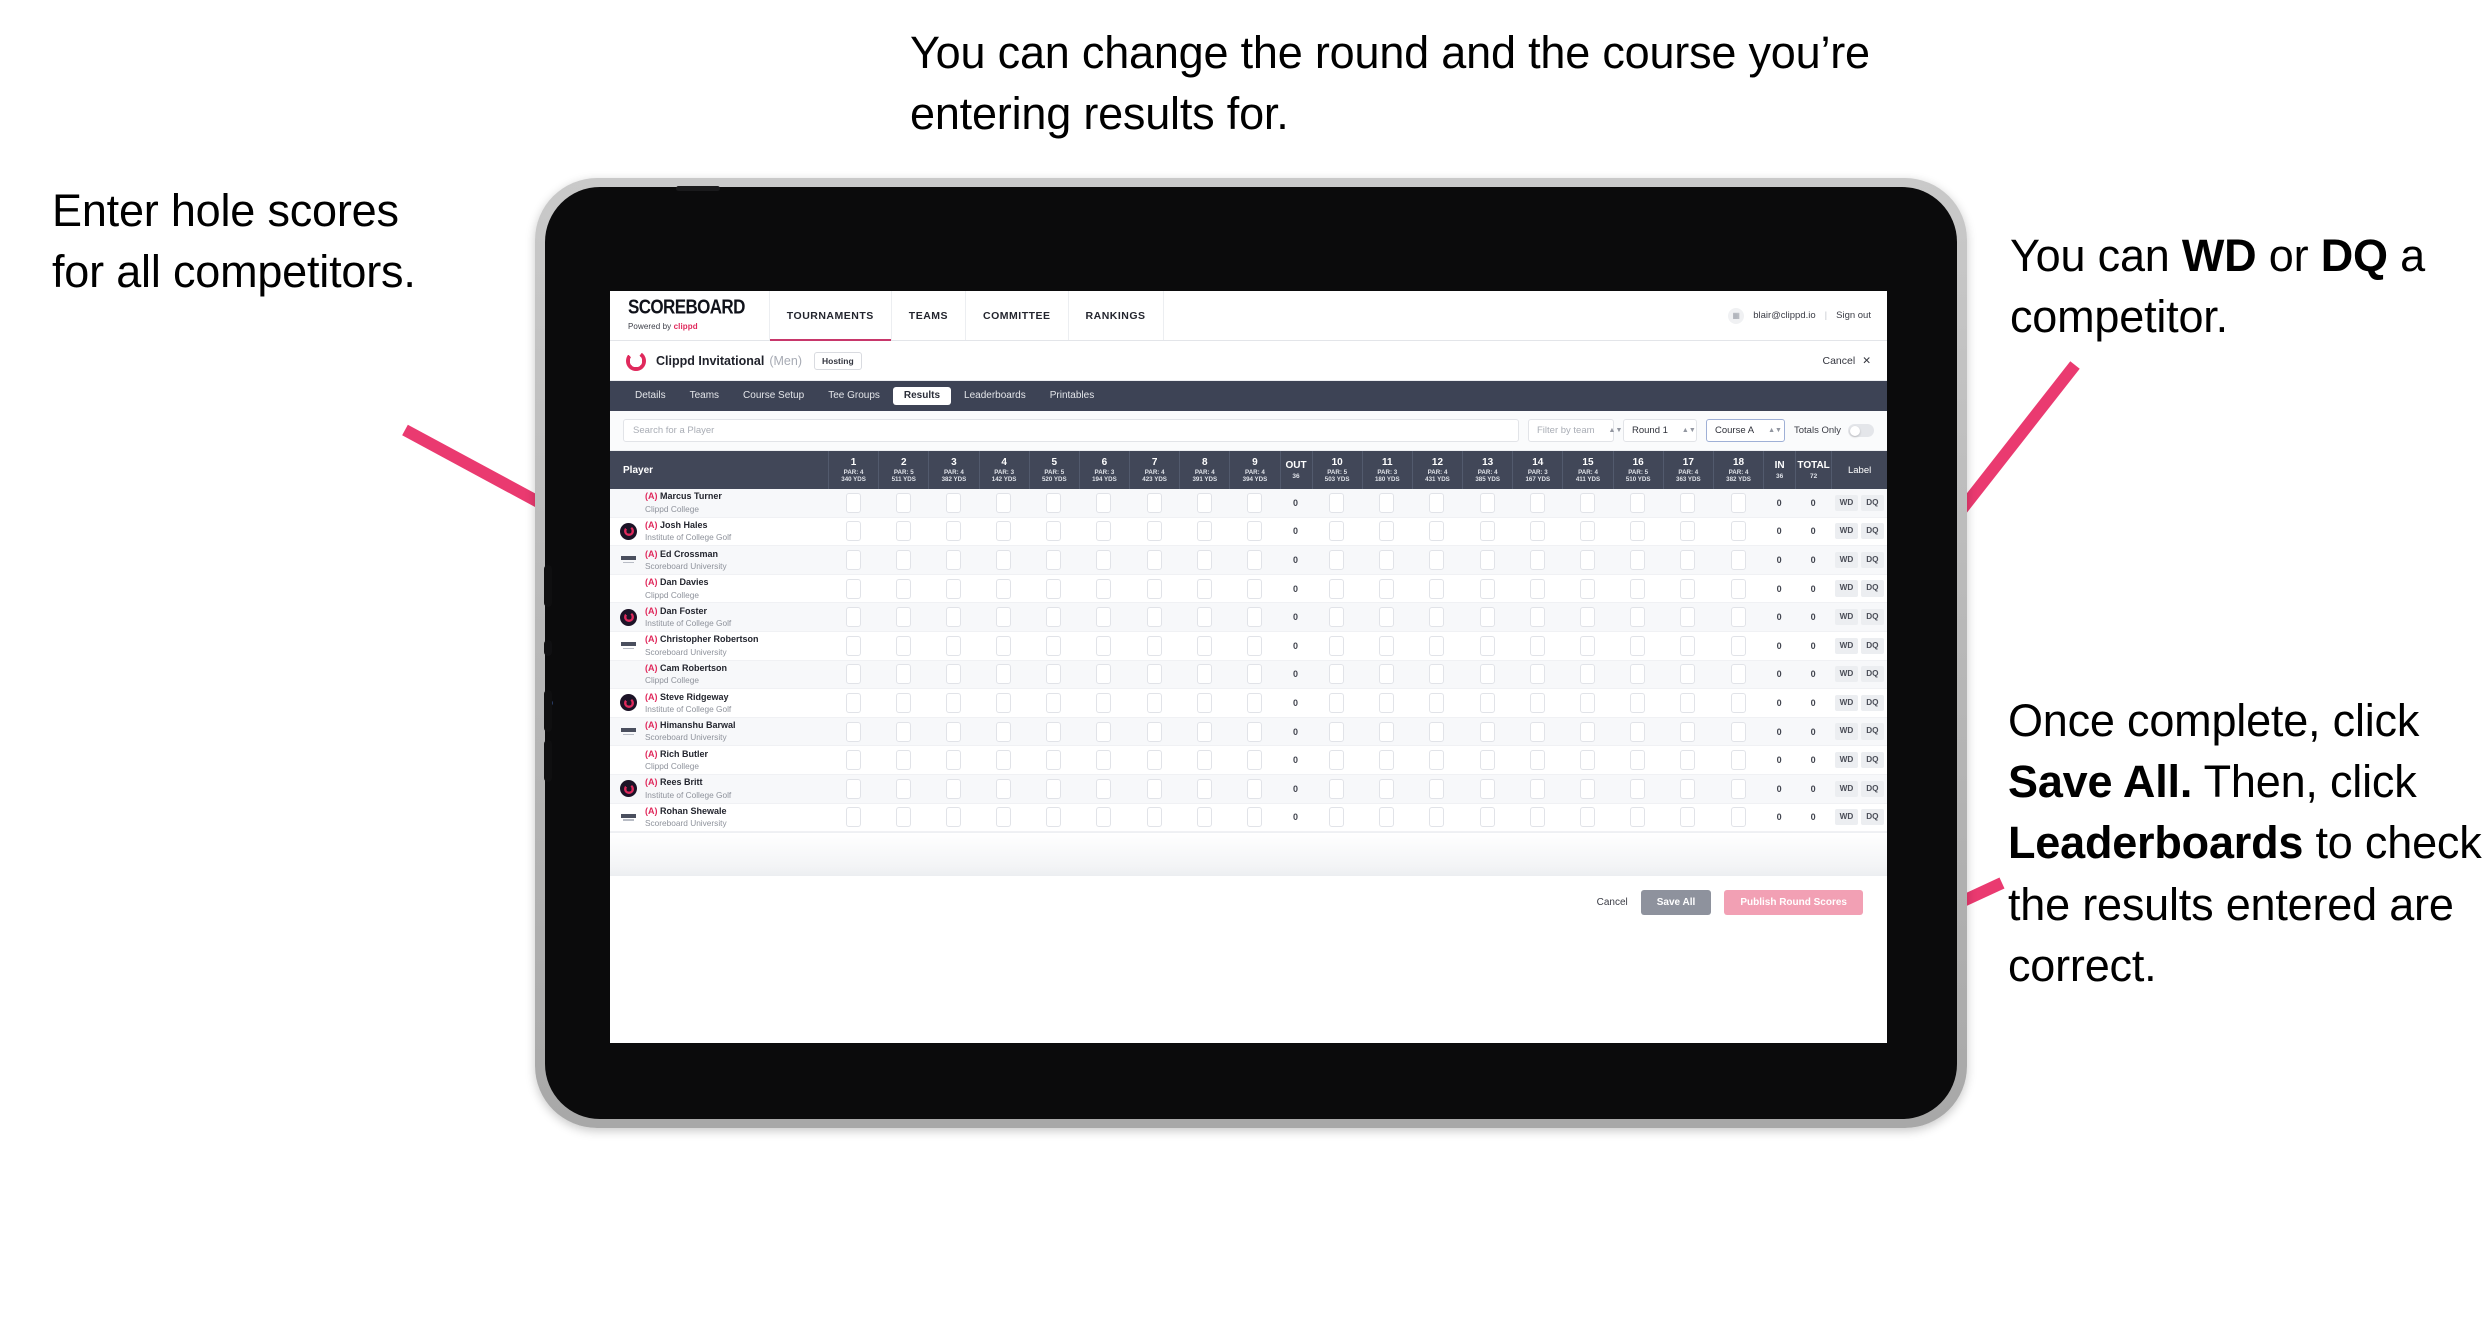 This screenshot has width=2489, height=1339. Describe the element at coordinates (1846, 617) in the screenshot. I see `wd-button: WD` at that location.